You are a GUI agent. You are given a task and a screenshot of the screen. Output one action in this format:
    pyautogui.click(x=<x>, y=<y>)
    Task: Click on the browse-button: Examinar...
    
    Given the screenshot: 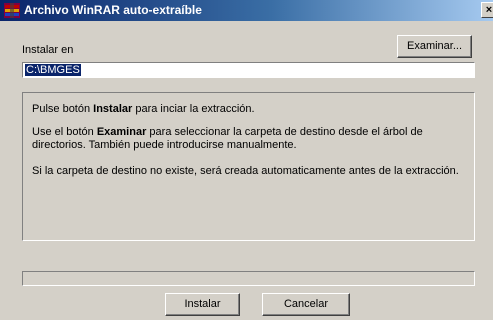 What is the action you would take?
    pyautogui.click(x=434, y=46)
    